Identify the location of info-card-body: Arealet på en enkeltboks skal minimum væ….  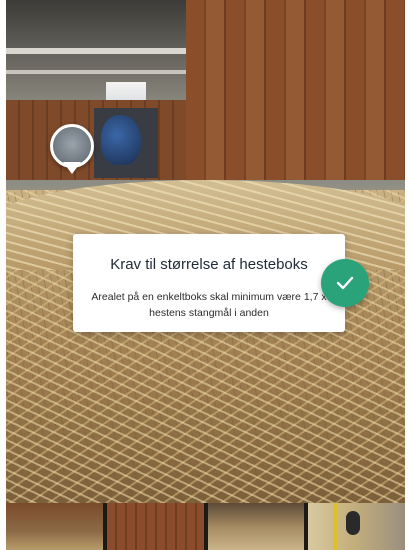
(209, 305).